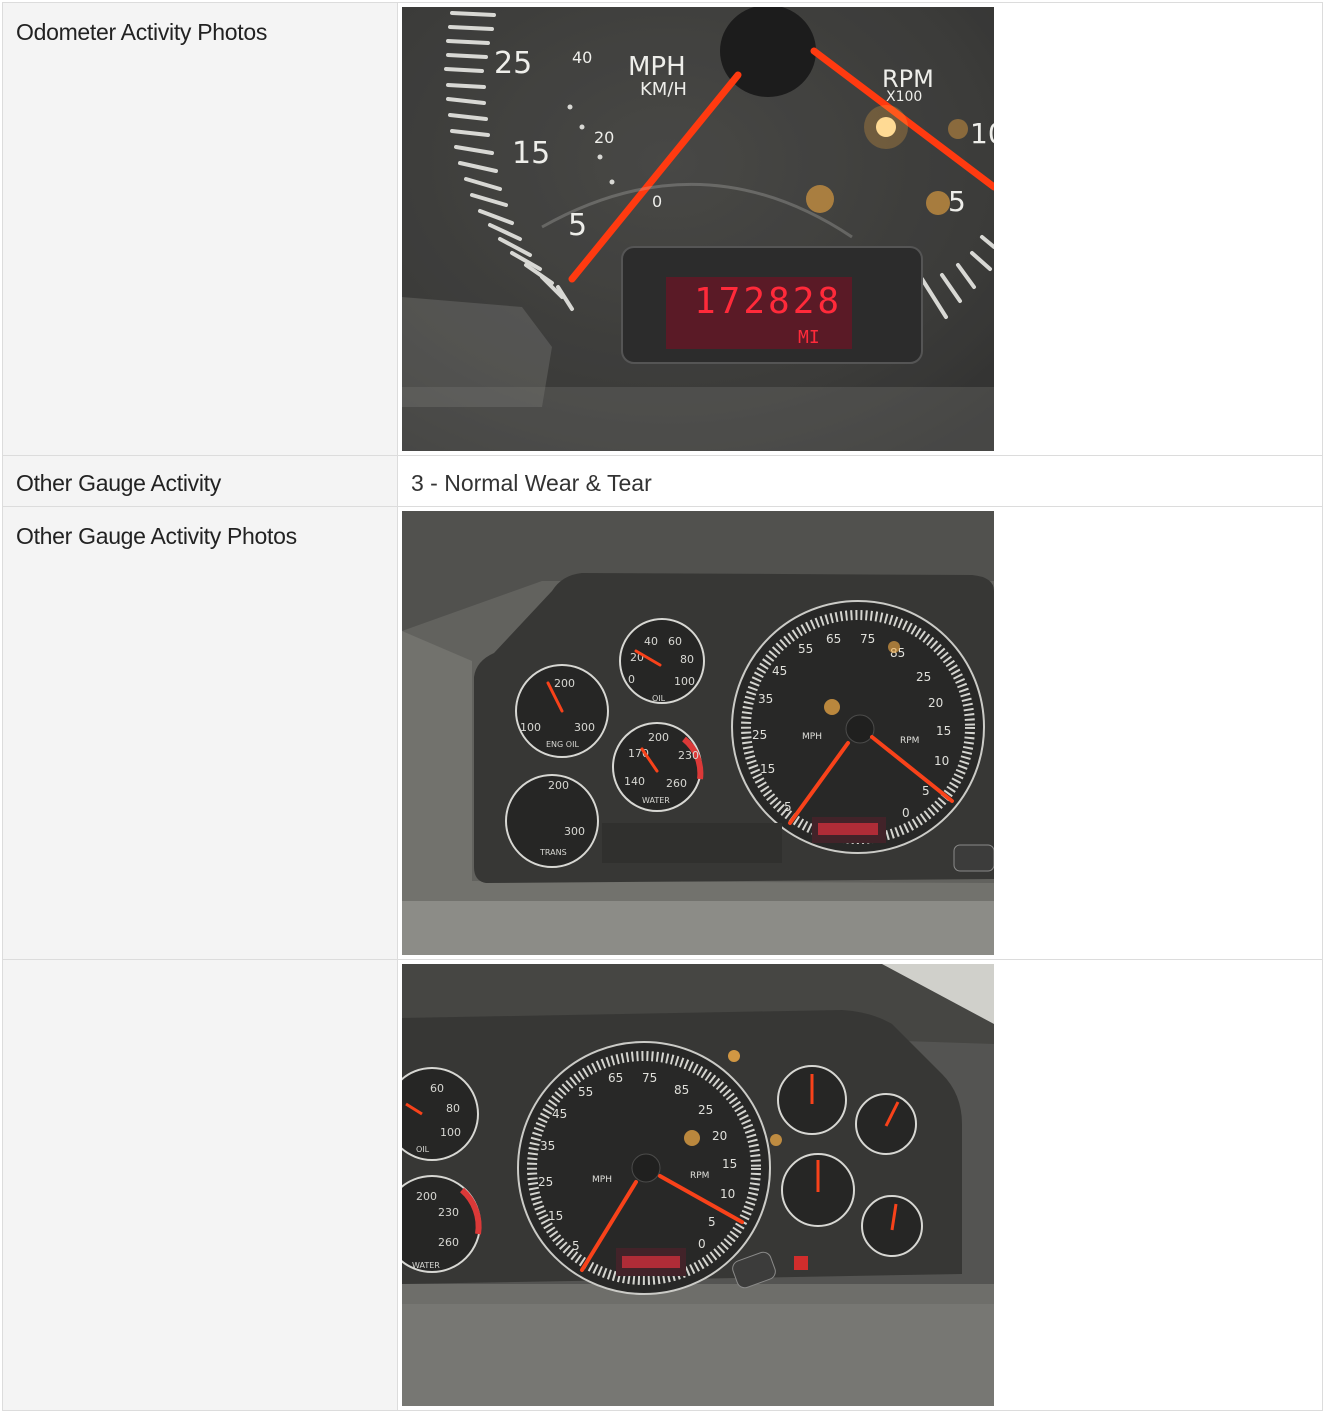  What do you see at coordinates (200, 1185) in the screenshot?
I see `row-label` at bounding box center [200, 1185].